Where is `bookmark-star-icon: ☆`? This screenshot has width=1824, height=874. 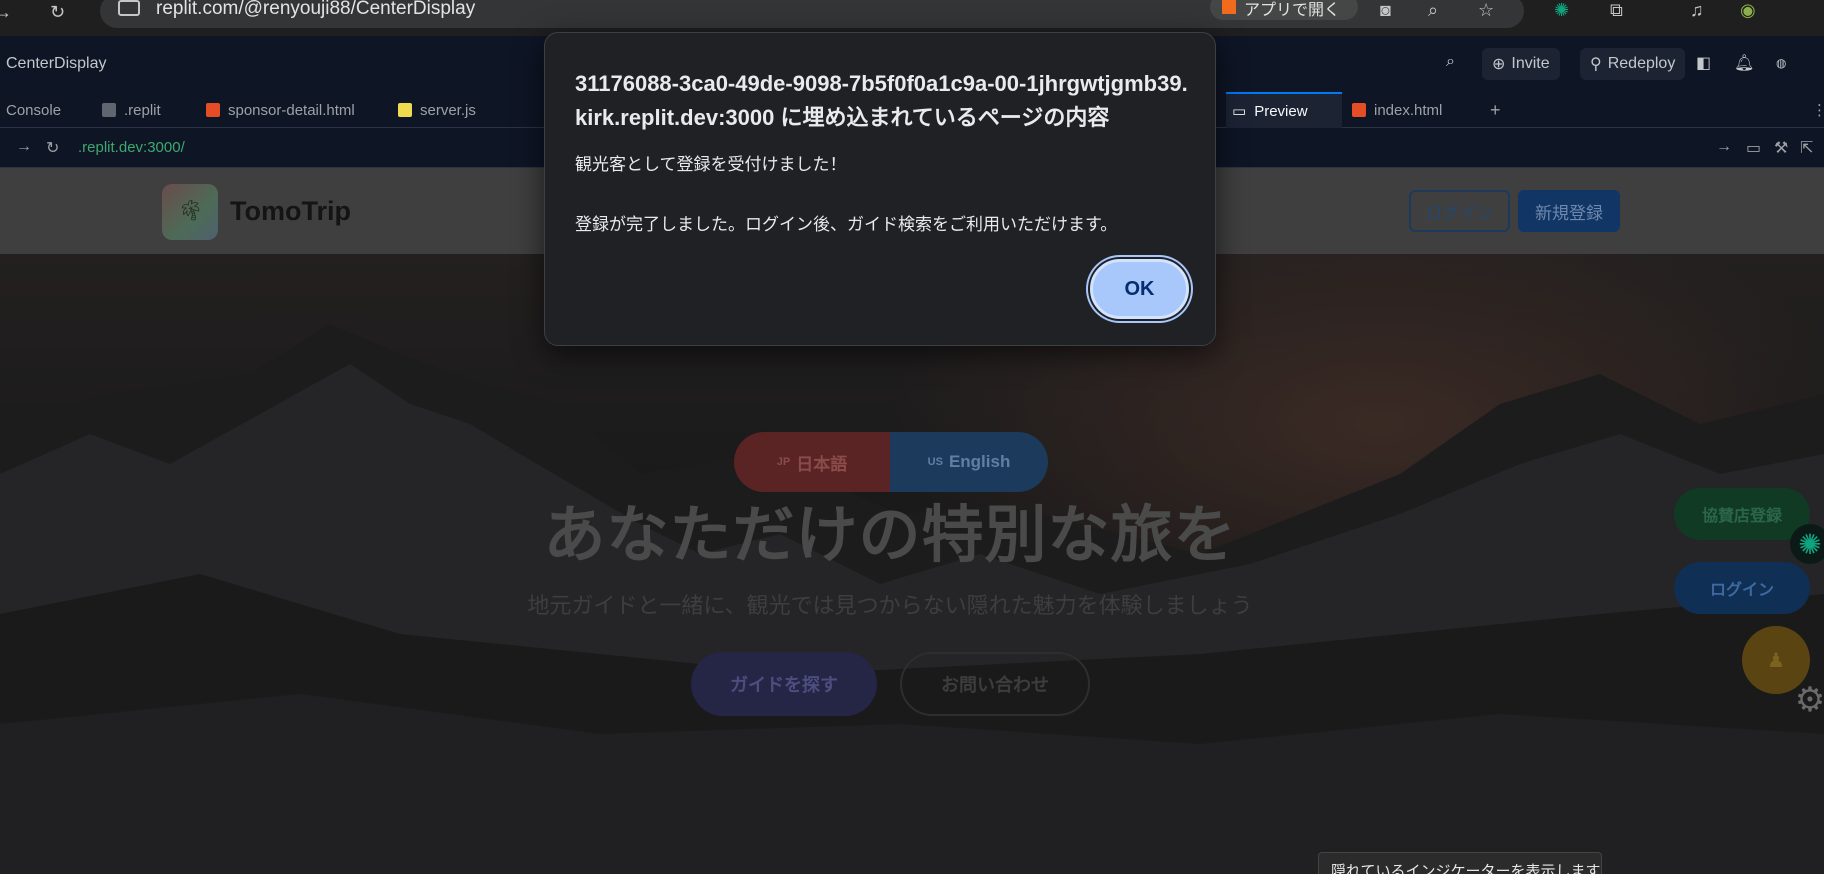
bookmark-star-icon: ☆ is located at coordinates (1486, 10).